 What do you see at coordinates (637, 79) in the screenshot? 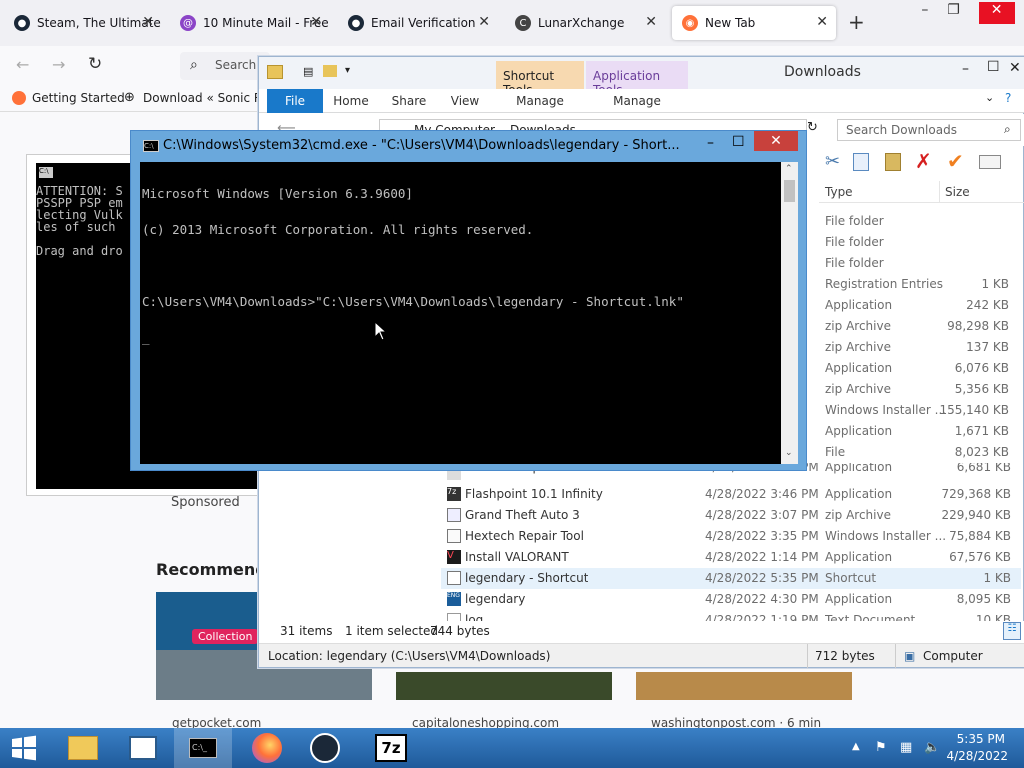
I see `application-tools-context: Application Tools` at bounding box center [637, 79].